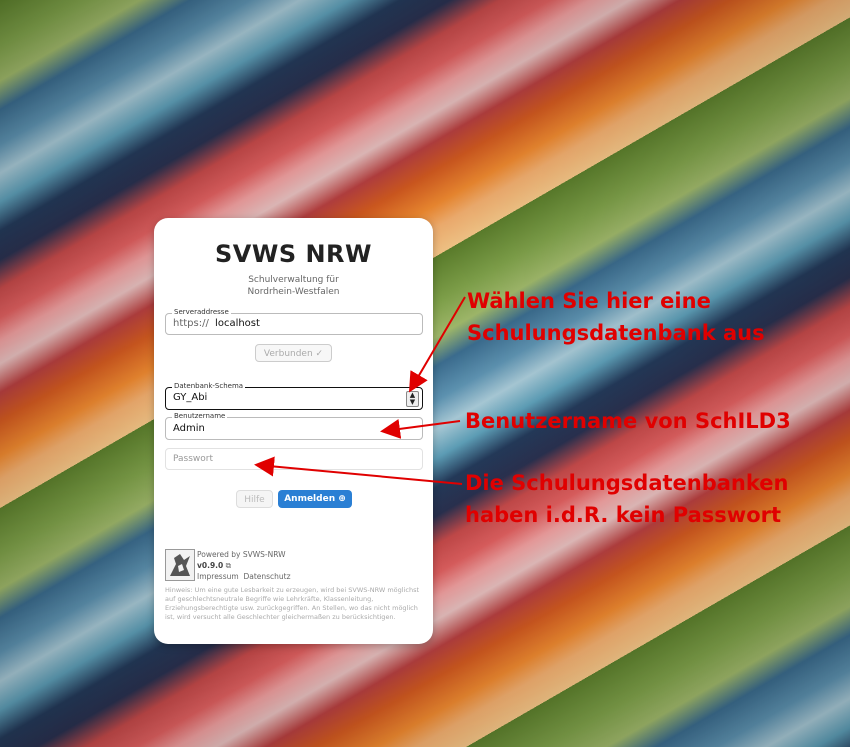 The height and width of the screenshot is (747, 850). What do you see at coordinates (358, 470) in the screenshot?
I see `arrow-password` at bounding box center [358, 470].